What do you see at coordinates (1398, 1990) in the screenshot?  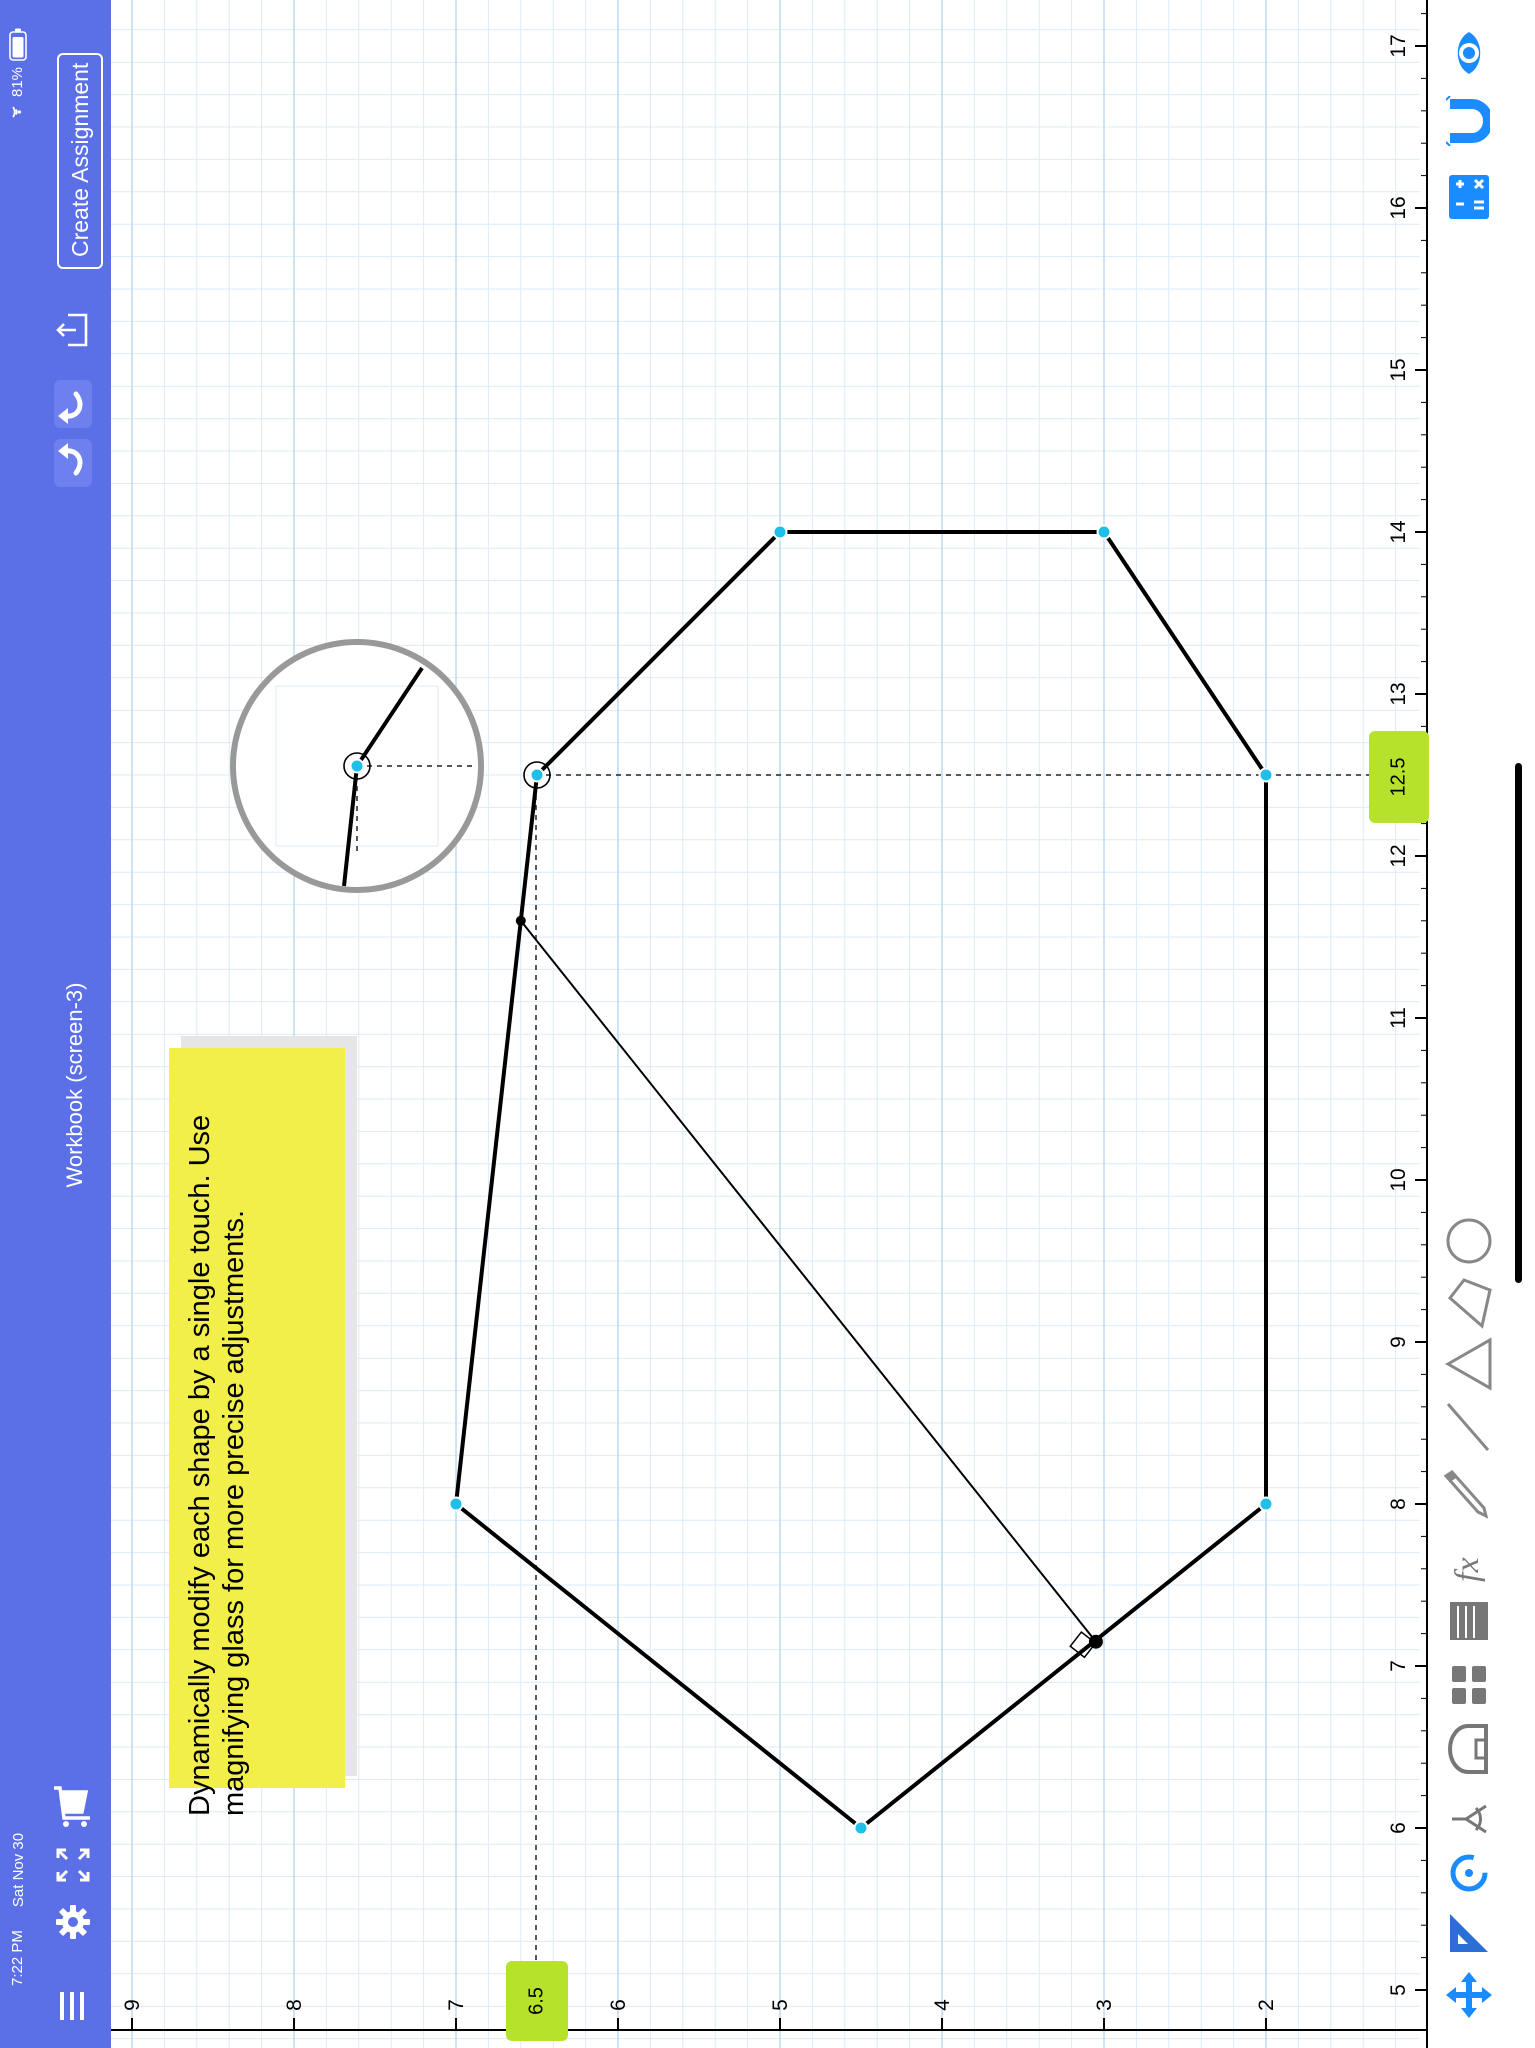 I see `x-tick-label: 5` at bounding box center [1398, 1990].